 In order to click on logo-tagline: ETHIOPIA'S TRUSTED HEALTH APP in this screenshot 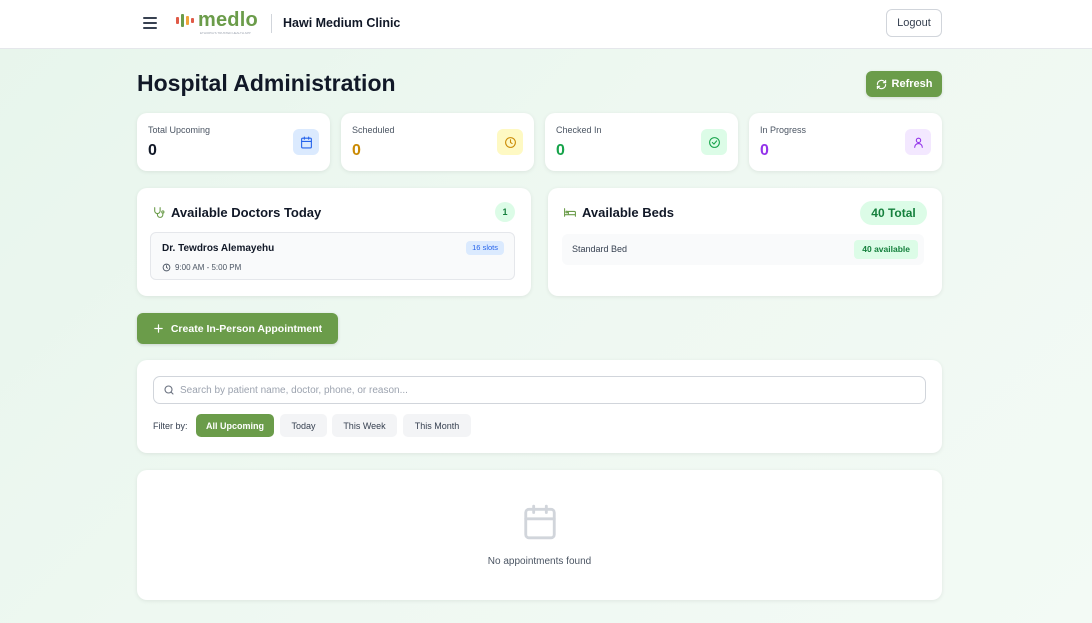, I will do `click(225, 33)`.